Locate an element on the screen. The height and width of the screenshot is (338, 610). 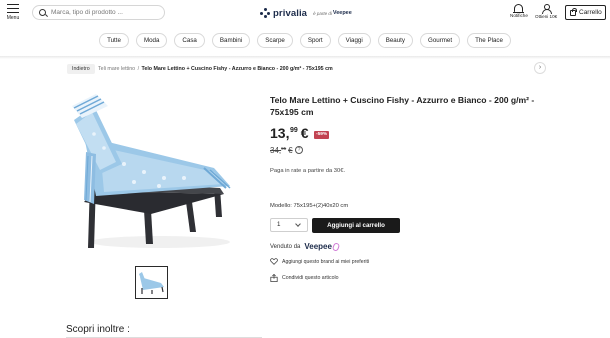
account-button: Ottieni 10€ is located at coordinates (546, 11).